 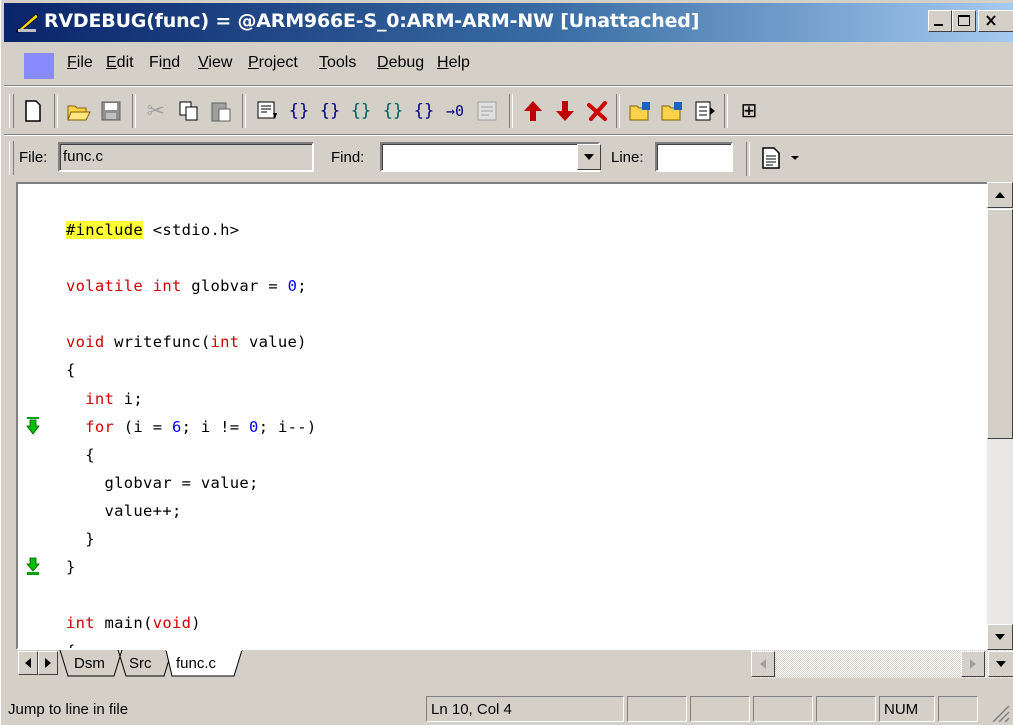 I want to click on menu-help: Help, so click(x=453, y=63).